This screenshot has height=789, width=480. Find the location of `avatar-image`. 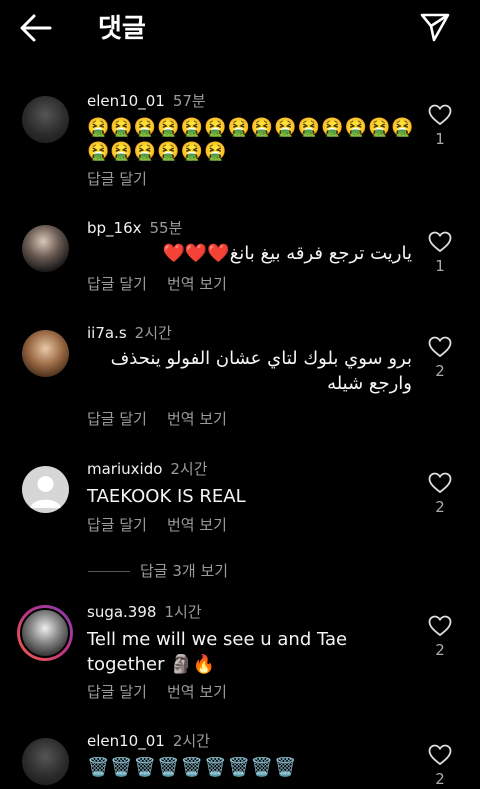

avatar-image is located at coordinates (45, 633).